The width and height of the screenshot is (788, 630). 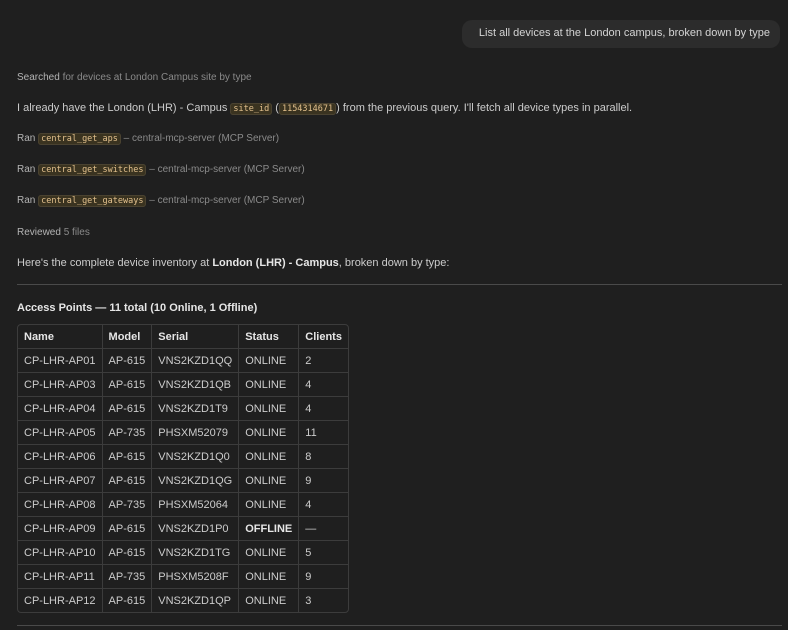 What do you see at coordinates (323, 529) in the screenshot?
I see `cell-clients: —` at bounding box center [323, 529].